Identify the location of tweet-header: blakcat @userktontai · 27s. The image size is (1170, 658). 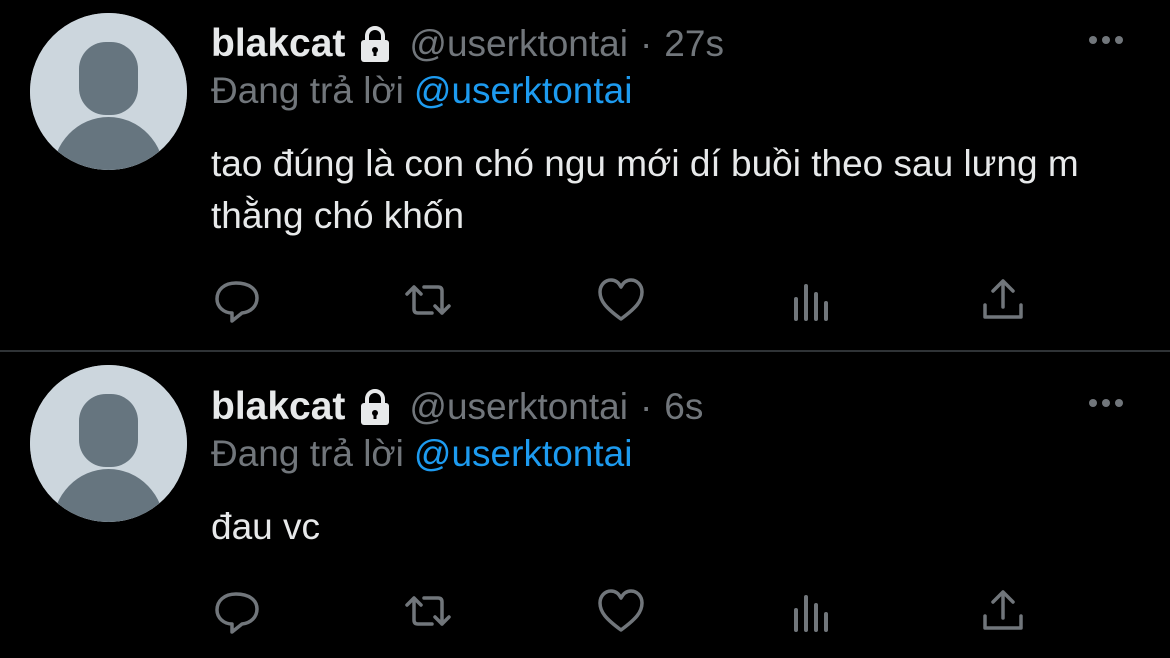
(467, 44).